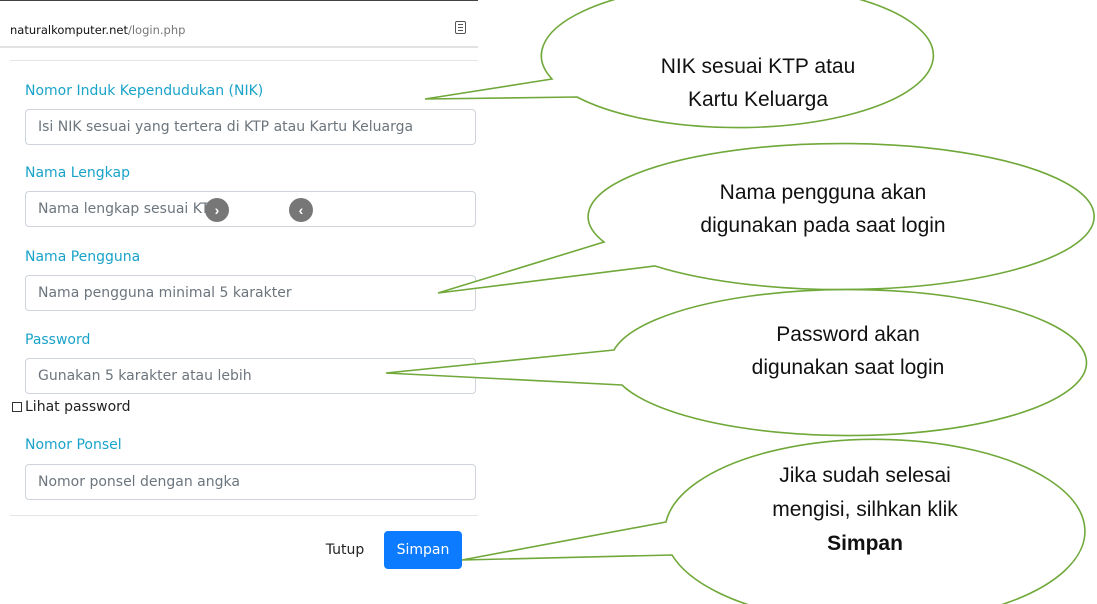 This screenshot has height=604, width=1097. Describe the element at coordinates (17, 407) in the screenshot. I see `show-password-checkbox` at that location.